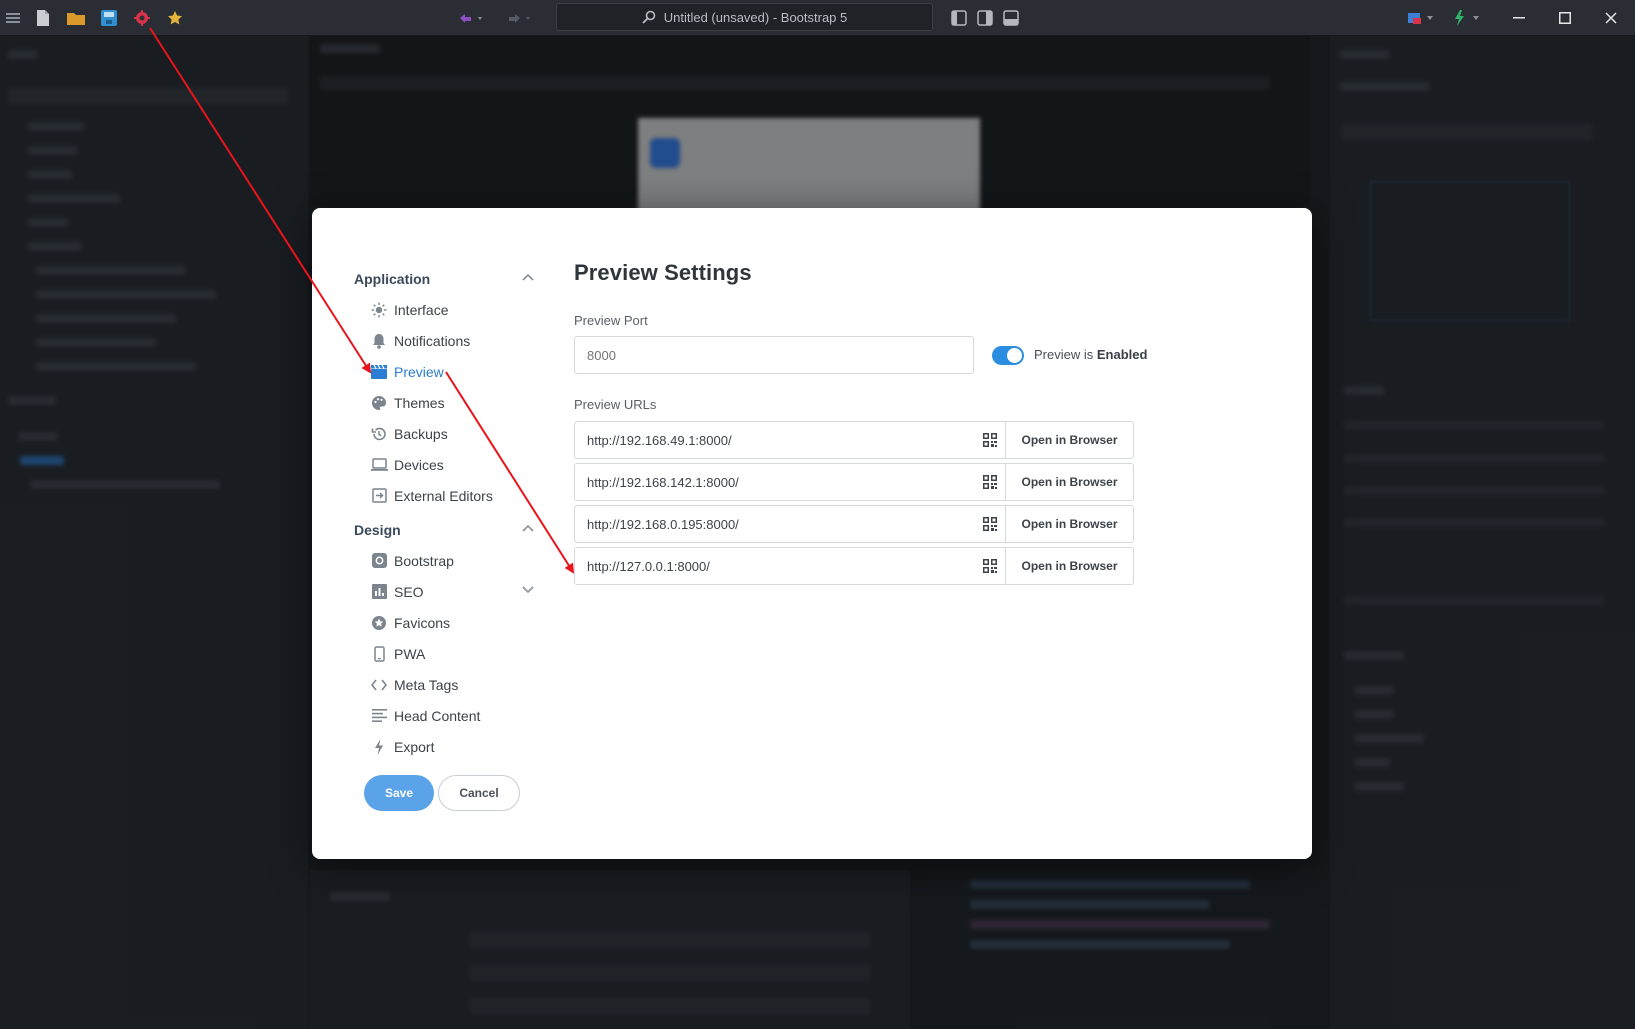 The image size is (1635, 1029). What do you see at coordinates (611, 320) in the screenshot?
I see `preview-port-label: Preview Port` at bounding box center [611, 320].